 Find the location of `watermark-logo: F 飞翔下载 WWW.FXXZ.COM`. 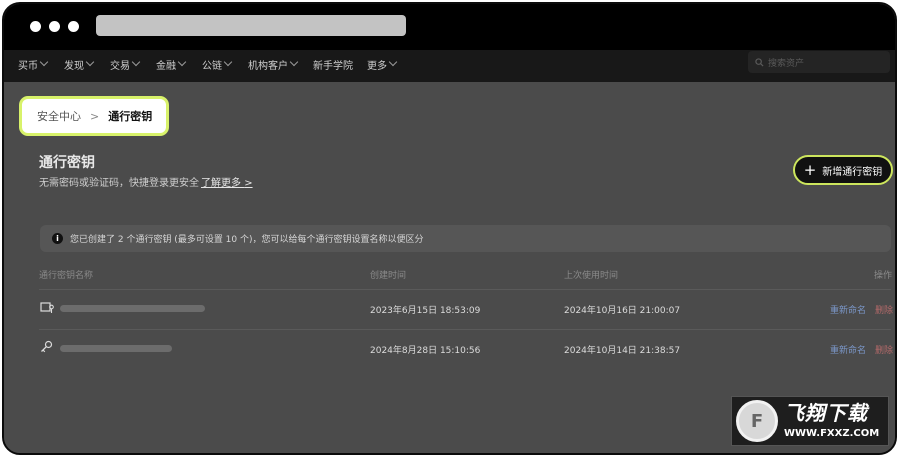

watermark-logo: F 飞翔下载 WWW.FXXZ.COM is located at coordinates (810, 421).